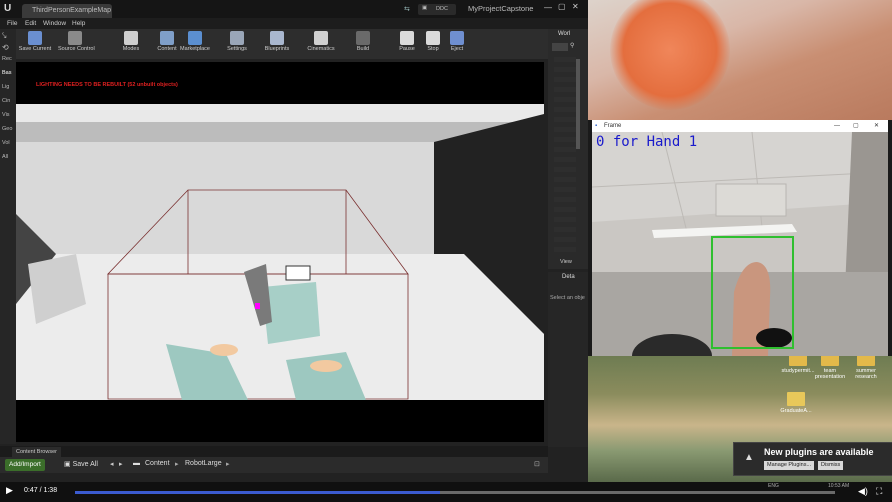  What do you see at coordinates (35, 49) in the screenshot?
I see `toolbar-label: Save Current` at bounding box center [35, 49].